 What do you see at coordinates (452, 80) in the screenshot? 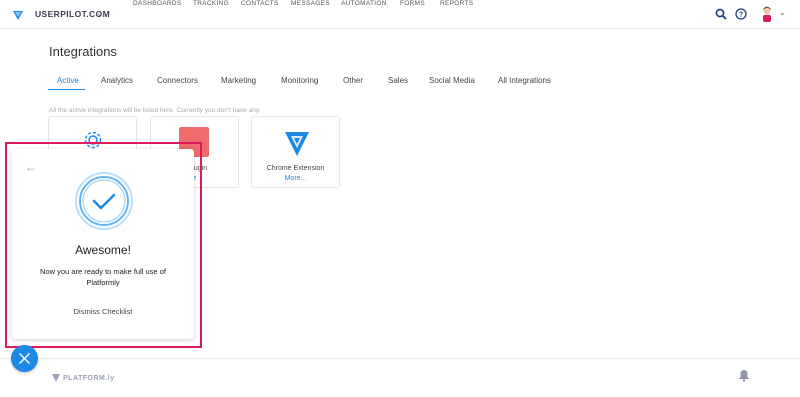
I see `tab-social-media: Social Media` at bounding box center [452, 80].